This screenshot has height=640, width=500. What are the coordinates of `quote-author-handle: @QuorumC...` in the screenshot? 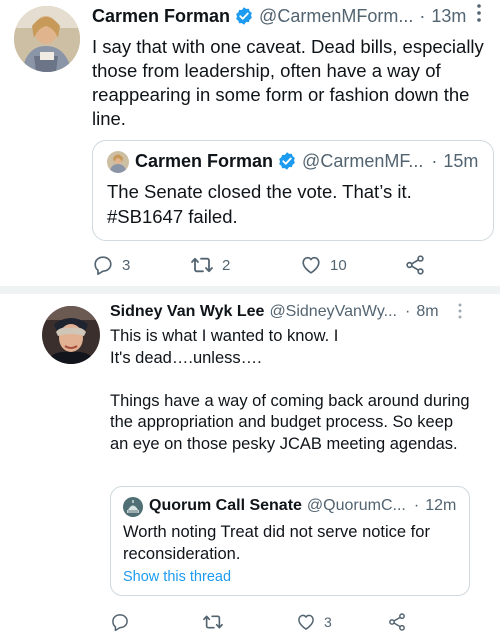 It's located at (356, 506).